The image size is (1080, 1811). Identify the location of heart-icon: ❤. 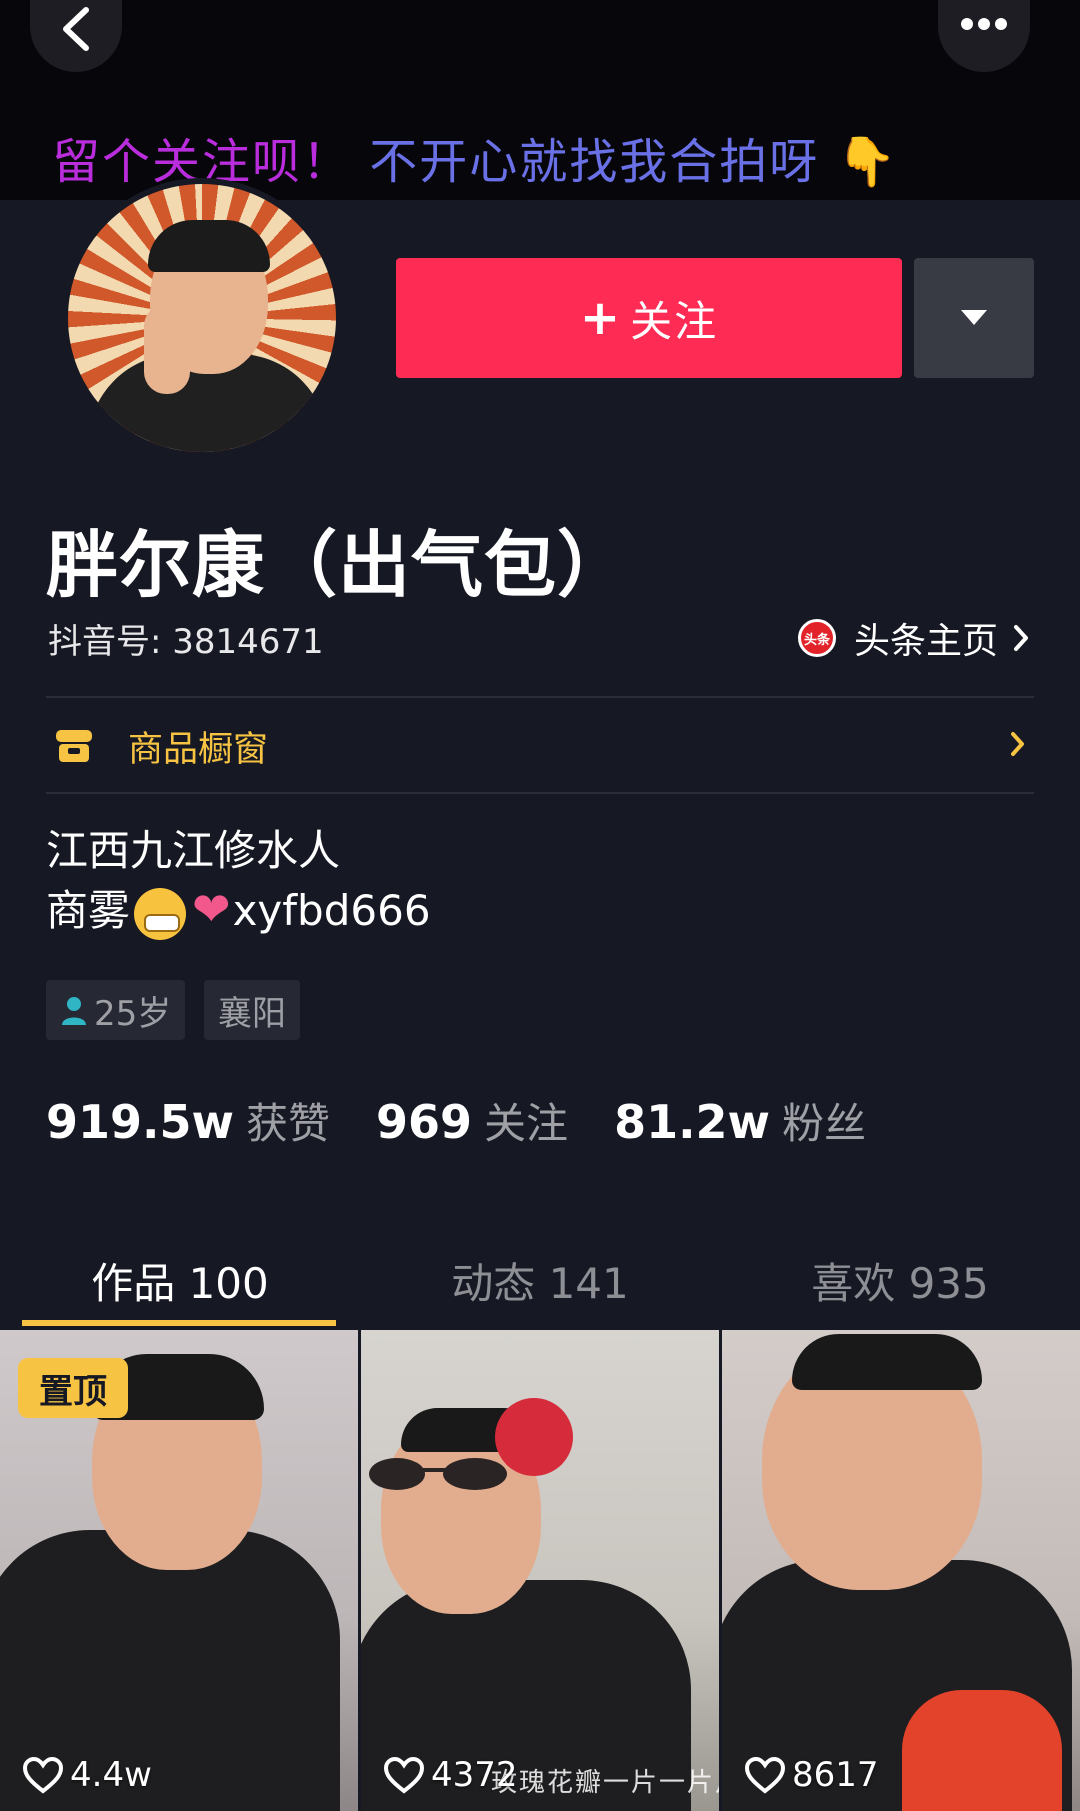
(211, 909).